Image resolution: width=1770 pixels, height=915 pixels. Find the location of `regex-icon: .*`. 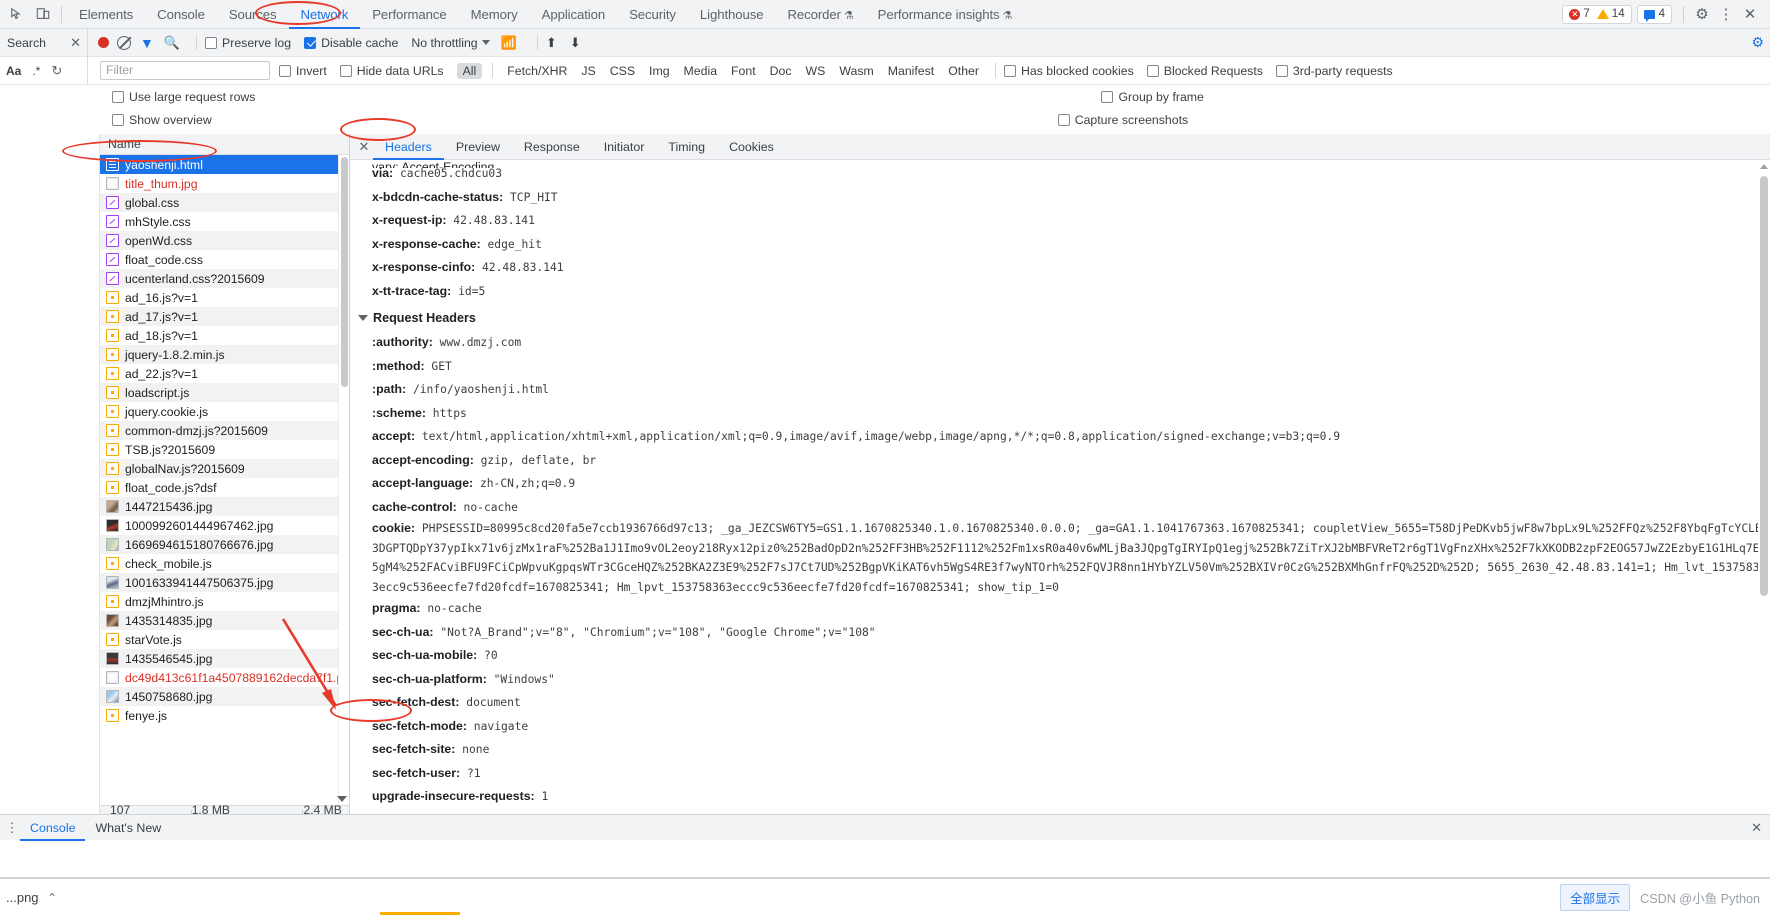

regex-icon: .* is located at coordinates (36, 71).